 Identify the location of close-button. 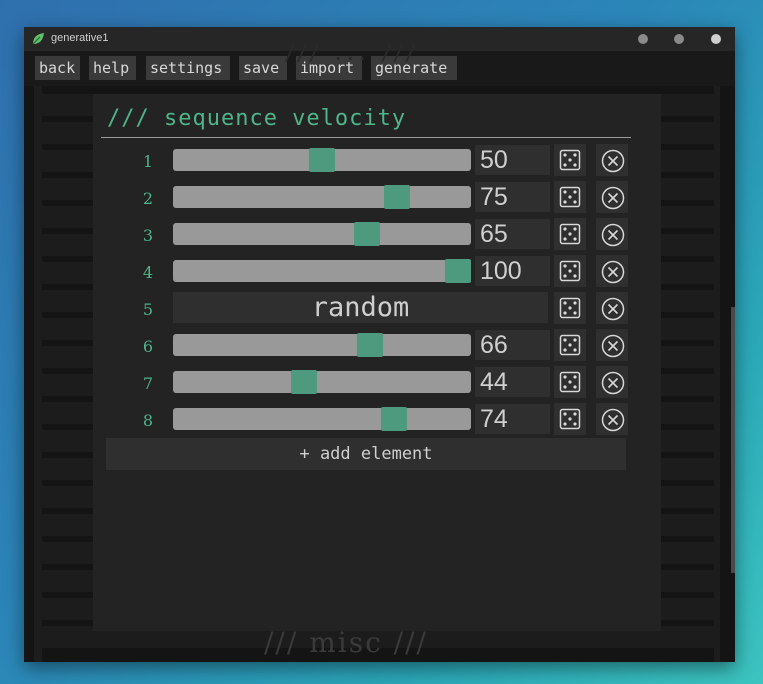
(716, 39).